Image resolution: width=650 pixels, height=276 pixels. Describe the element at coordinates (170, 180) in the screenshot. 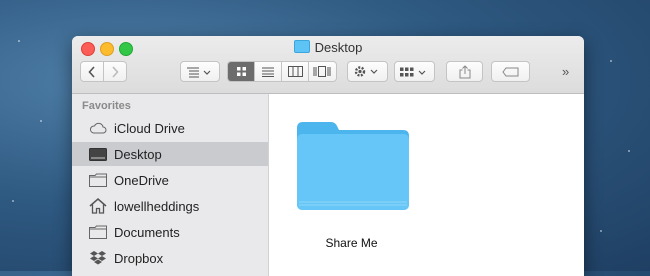

I see `sidebar-item-onedrive: OneDrive` at that location.